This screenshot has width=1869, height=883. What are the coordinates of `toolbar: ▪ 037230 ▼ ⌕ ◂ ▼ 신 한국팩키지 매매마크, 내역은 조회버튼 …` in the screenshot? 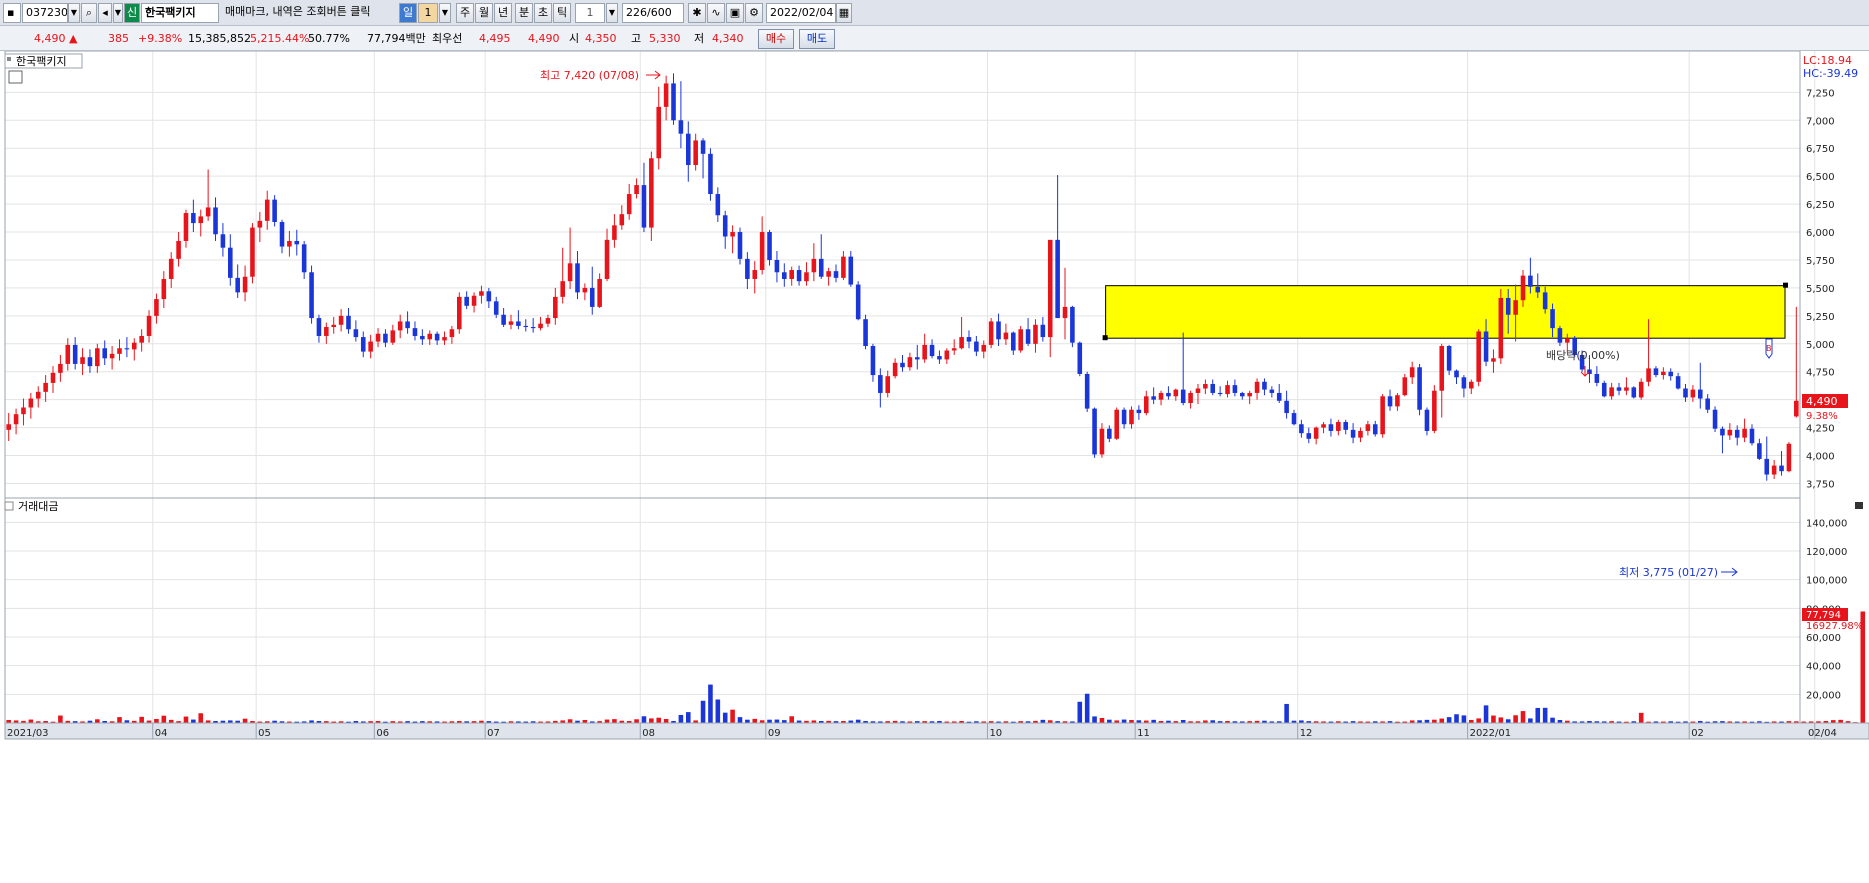 It's located at (934, 13).